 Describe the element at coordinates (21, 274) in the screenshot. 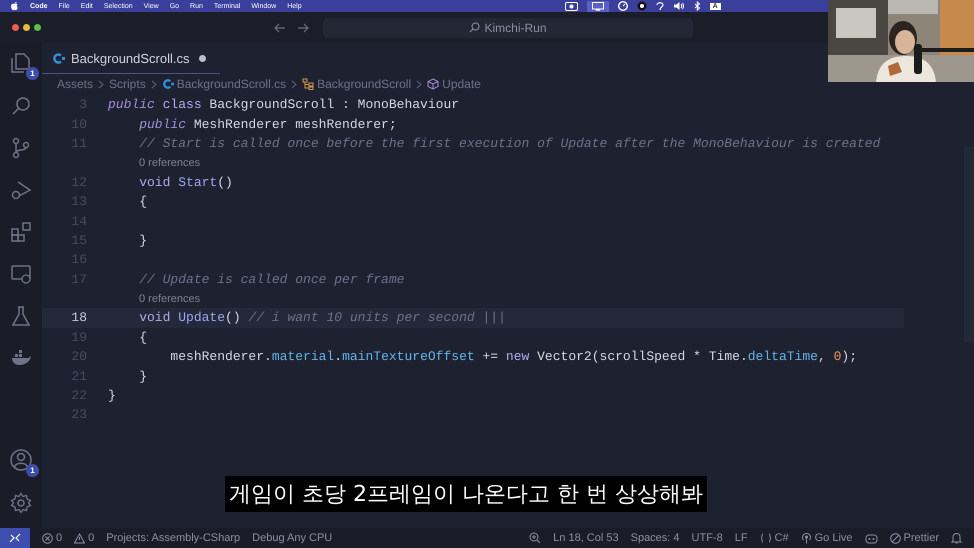

I see `remote-explorer-icon` at that location.